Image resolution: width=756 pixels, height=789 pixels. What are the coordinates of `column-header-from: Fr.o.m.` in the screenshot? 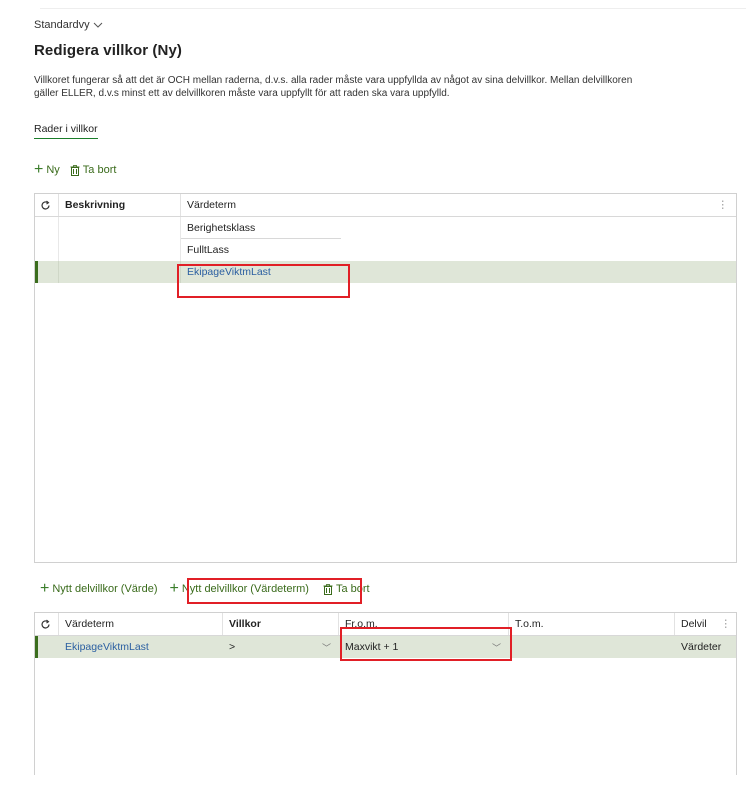 It's located at (424, 624).